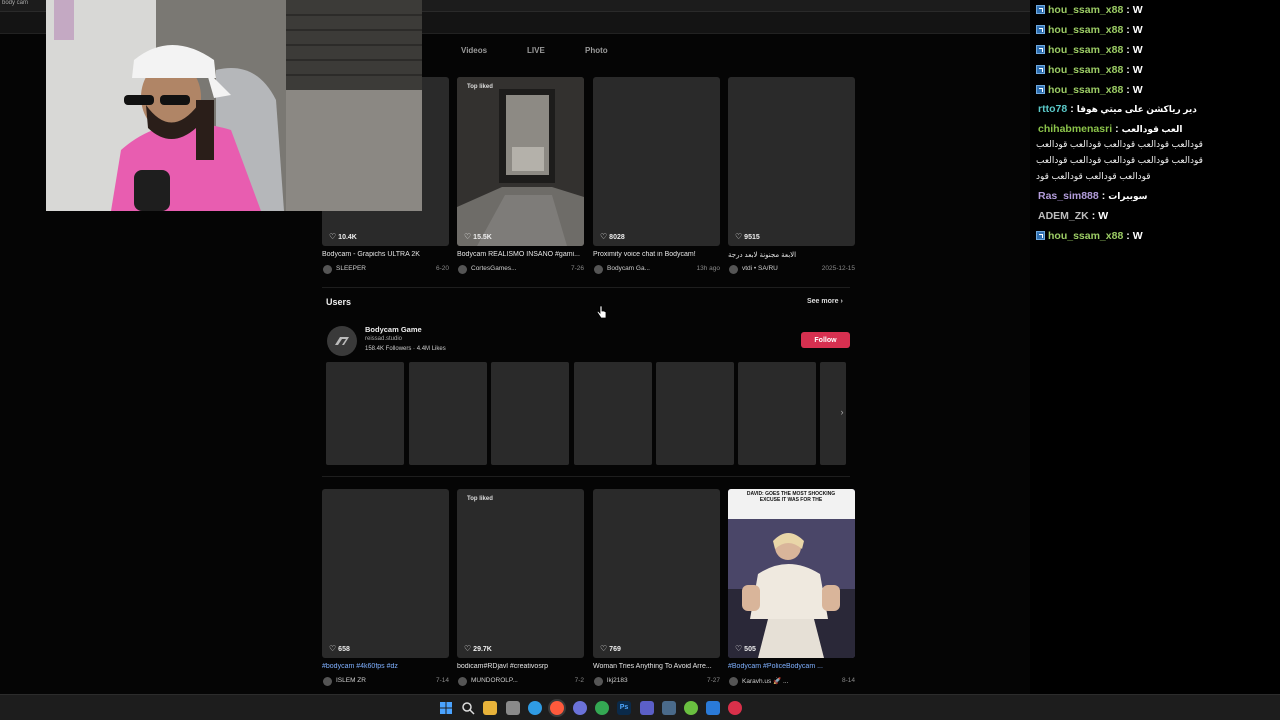 The image size is (1280, 720). What do you see at coordinates (602, 708) in the screenshot?
I see `chrome-icon` at bounding box center [602, 708].